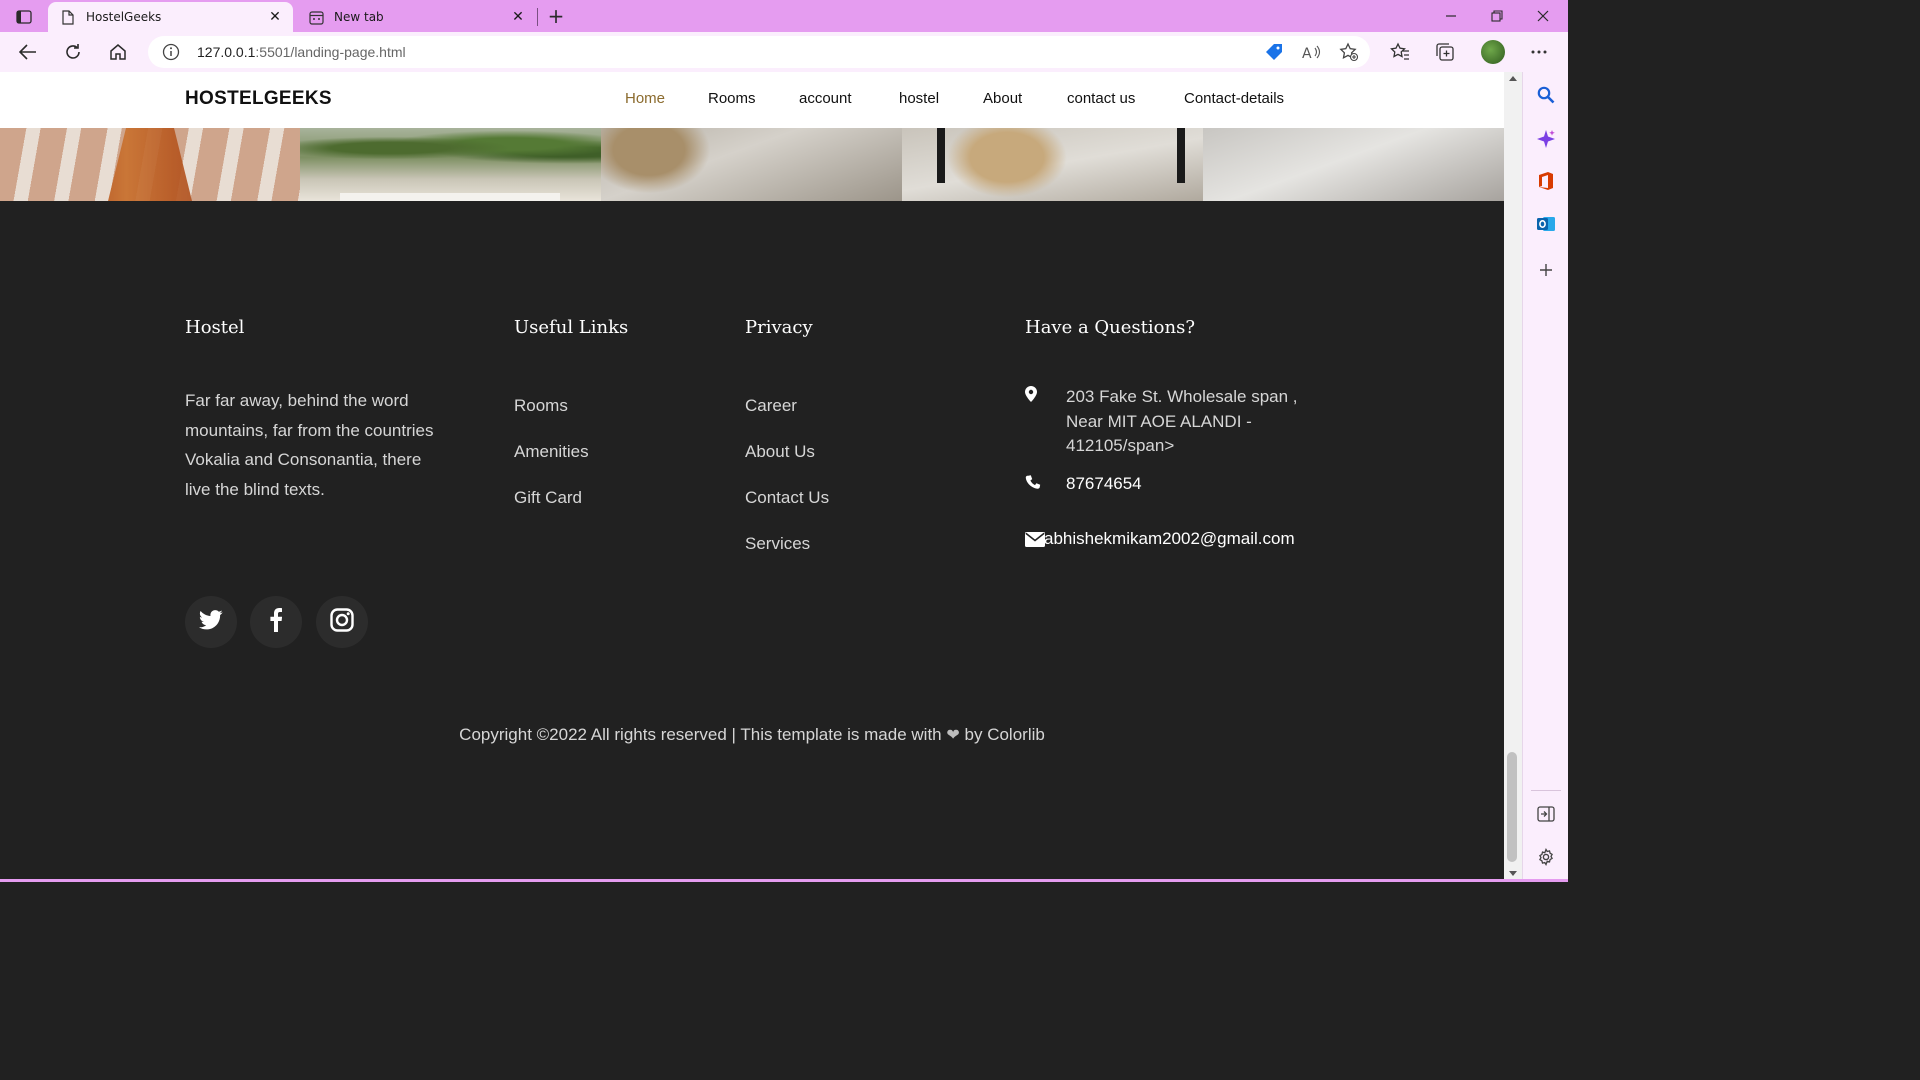 The height and width of the screenshot is (1080, 1920). Describe the element at coordinates (68, 17) in the screenshot. I see `page-icon` at that location.